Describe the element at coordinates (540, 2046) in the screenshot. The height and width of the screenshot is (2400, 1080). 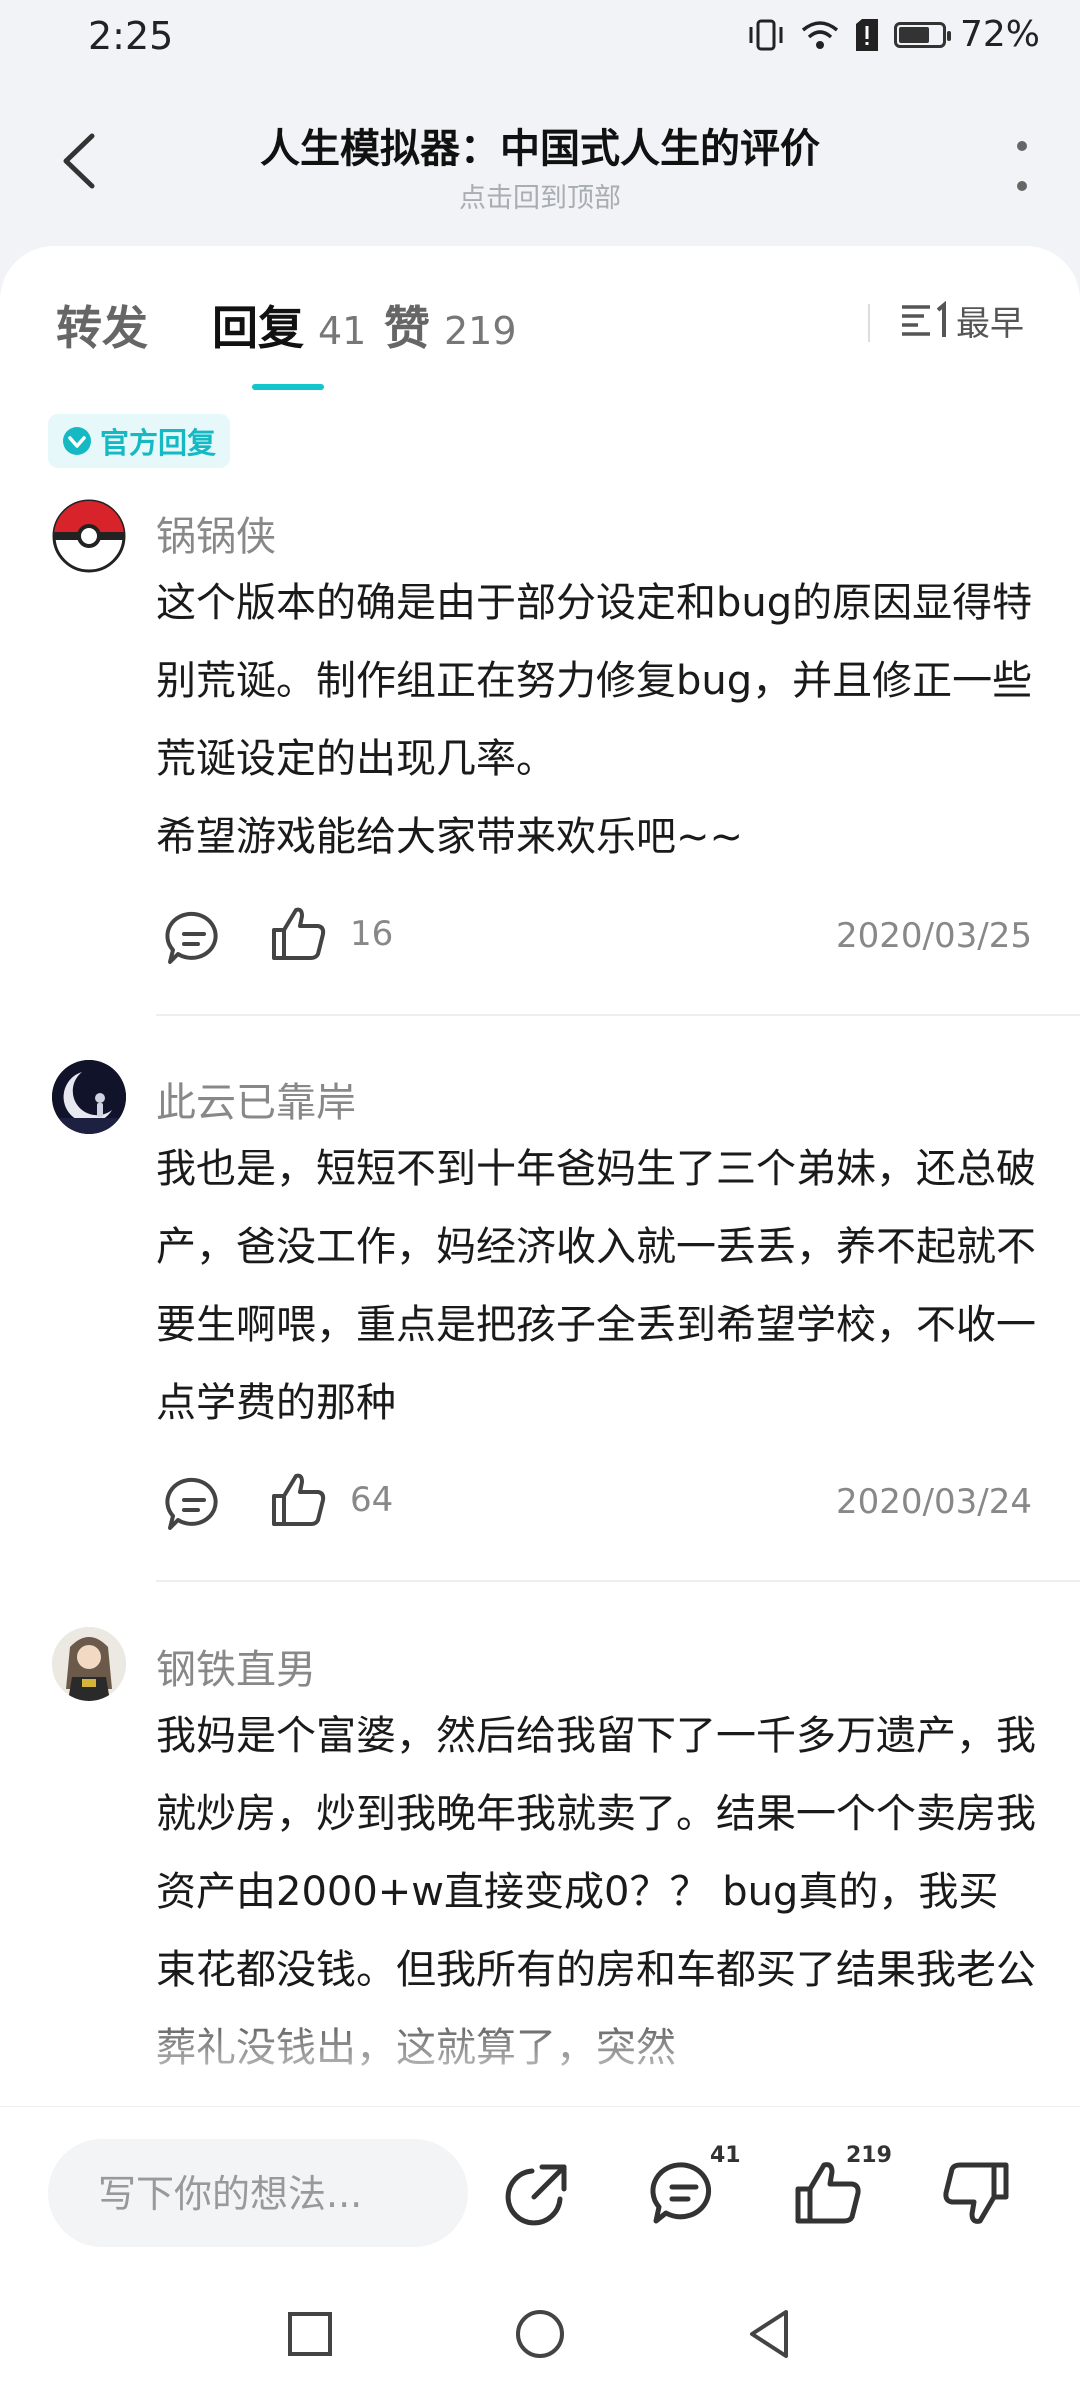
I see `scroll-fade` at that location.